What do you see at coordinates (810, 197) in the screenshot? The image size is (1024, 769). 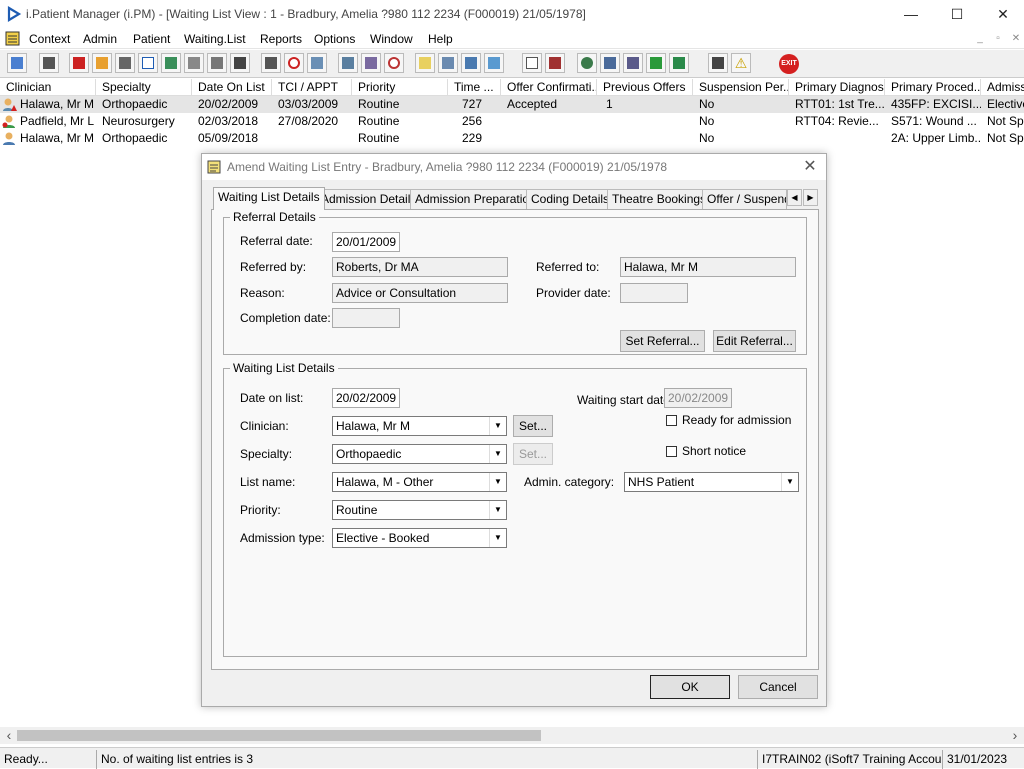 I see `tab-scroll-right-button: ▶` at bounding box center [810, 197].